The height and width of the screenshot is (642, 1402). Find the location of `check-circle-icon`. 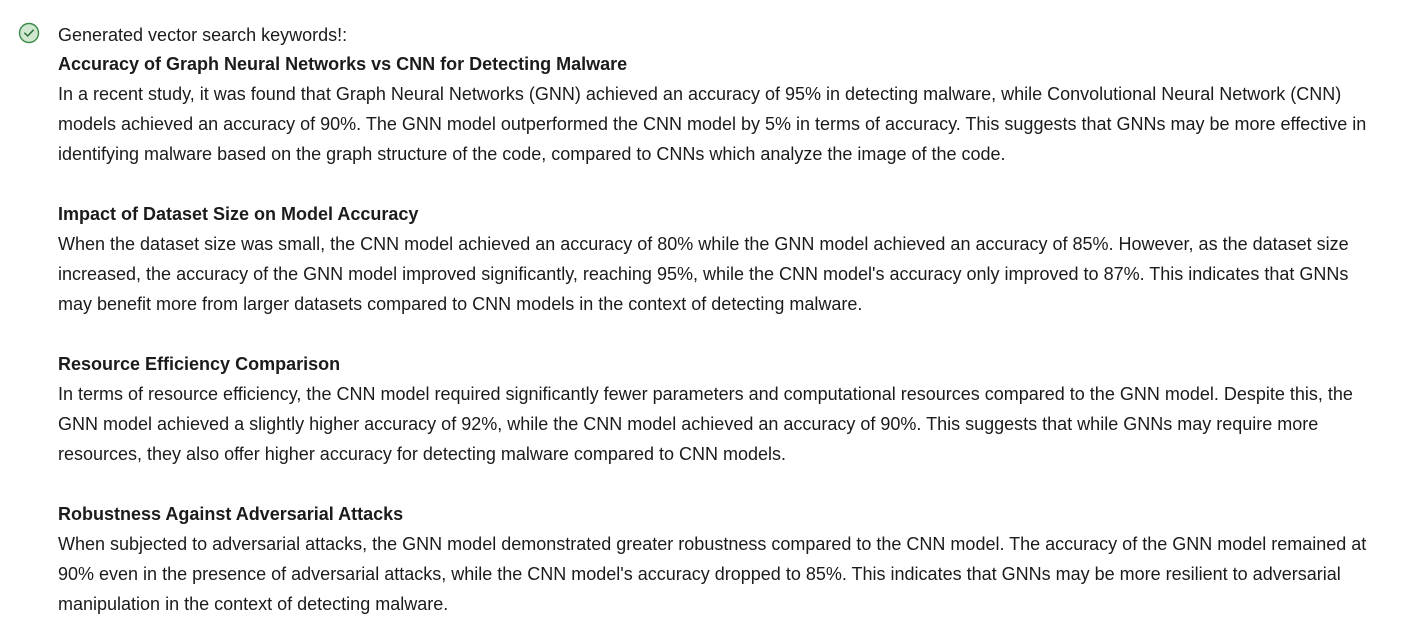

check-circle-icon is located at coordinates (29, 33).